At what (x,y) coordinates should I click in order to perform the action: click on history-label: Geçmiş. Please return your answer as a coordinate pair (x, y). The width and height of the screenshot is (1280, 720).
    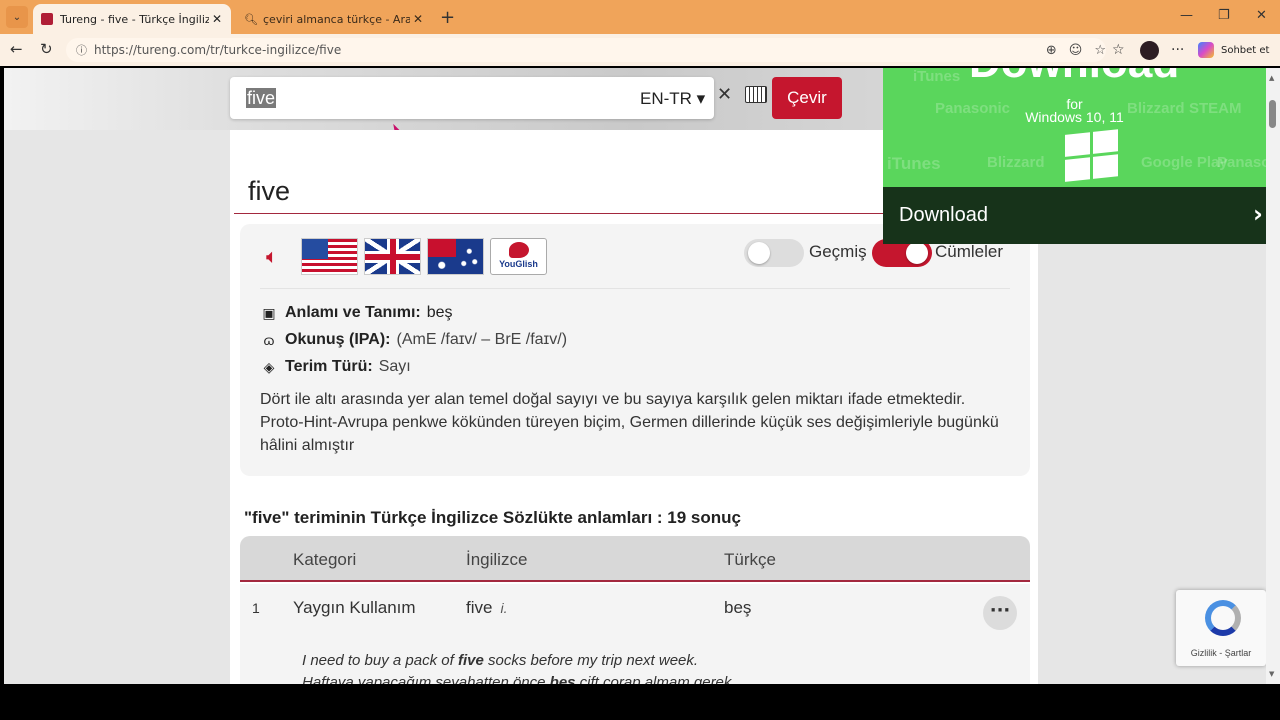
    Looking at the image, I should click on (838, 251).